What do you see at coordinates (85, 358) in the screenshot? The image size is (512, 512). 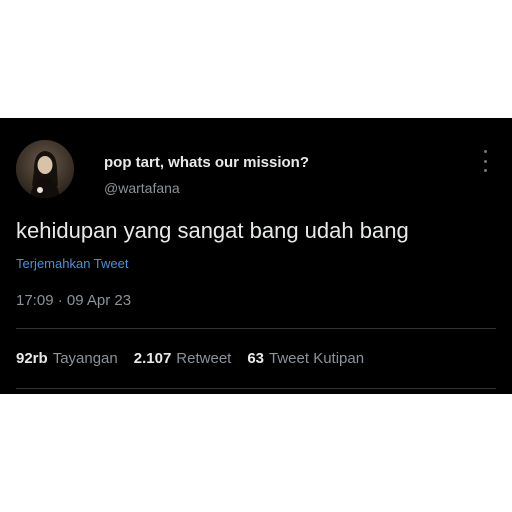 I see `stat-views-label: Tayangan` at bounding box center [85, 358].